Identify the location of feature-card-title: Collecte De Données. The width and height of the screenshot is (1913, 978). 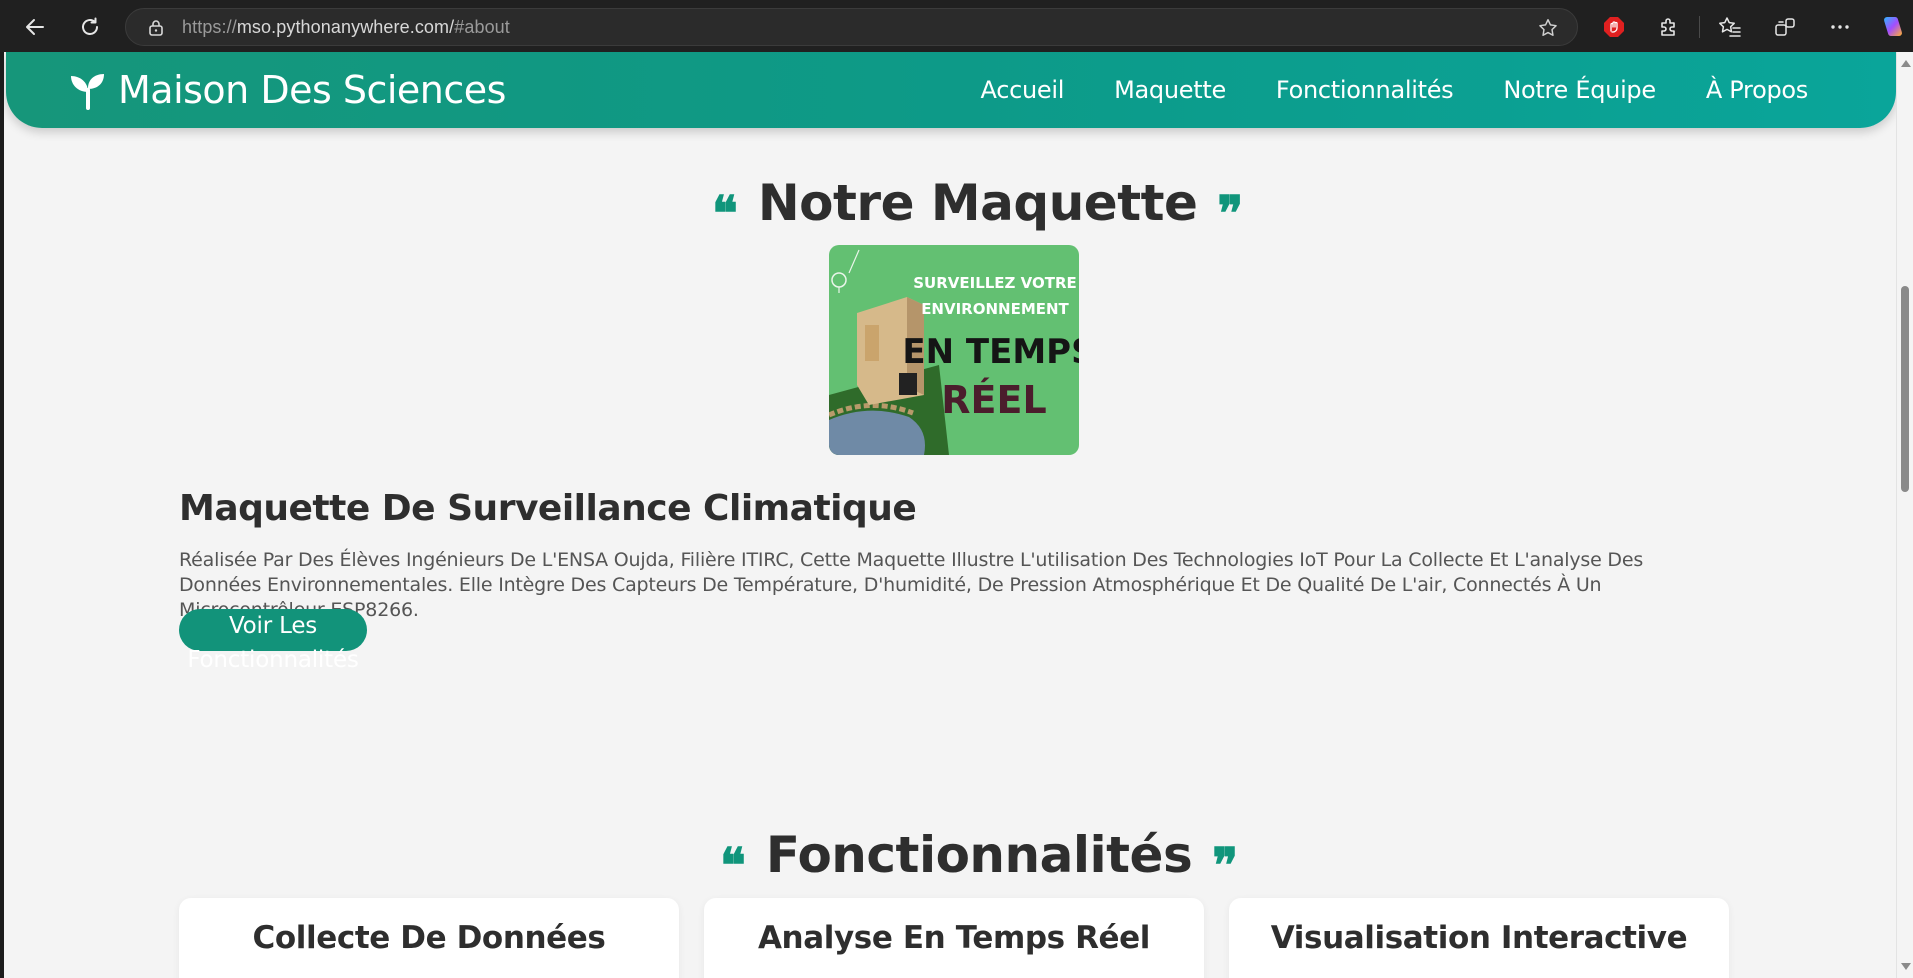
(429, 938).